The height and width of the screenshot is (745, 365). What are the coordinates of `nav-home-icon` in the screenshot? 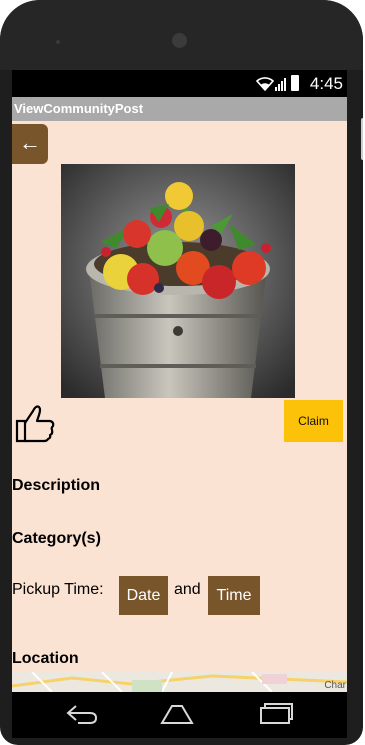 It's located at (177, 714).